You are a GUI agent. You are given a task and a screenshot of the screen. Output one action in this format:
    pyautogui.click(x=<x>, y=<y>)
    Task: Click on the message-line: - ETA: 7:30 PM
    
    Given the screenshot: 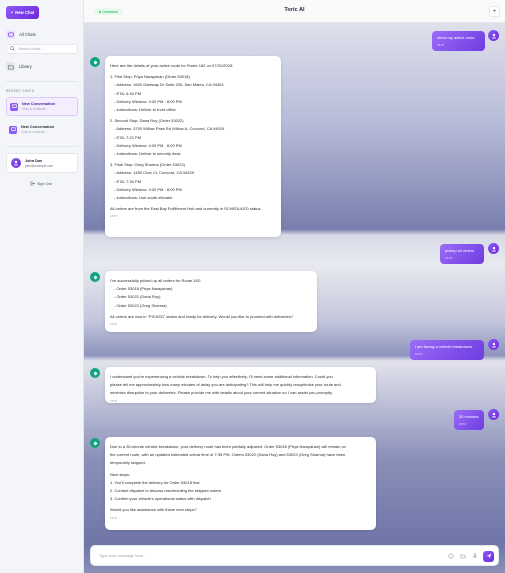 What is the action you would take?
    pyautogui.click(x=128, y=181)
    